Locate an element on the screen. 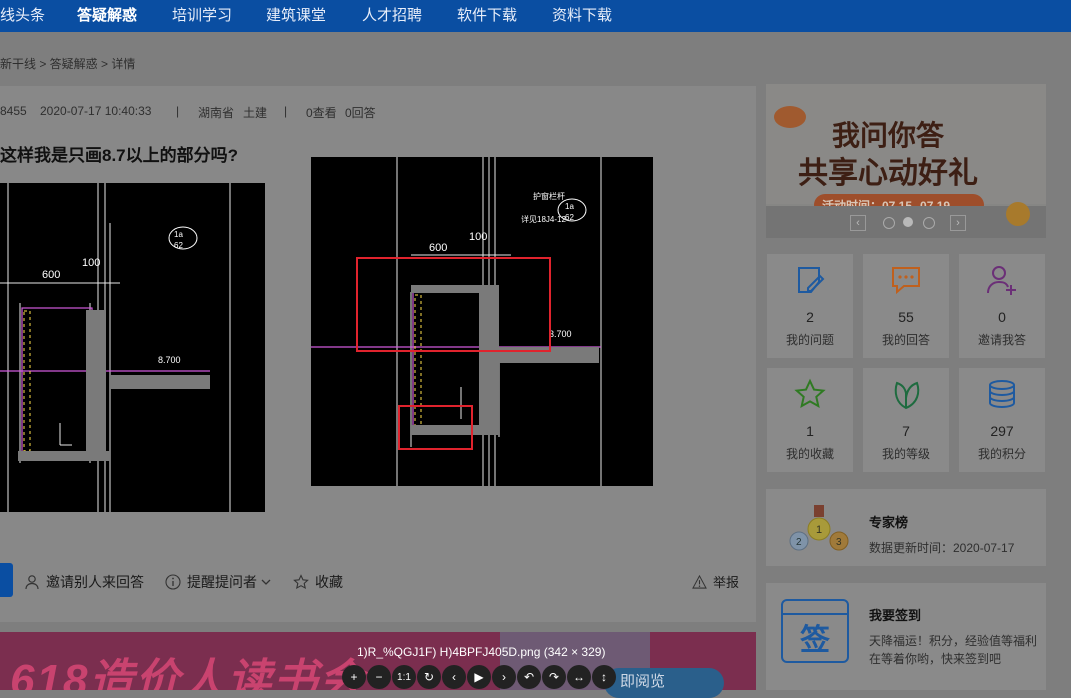  decor-blob is located at coordinates (790, 117).